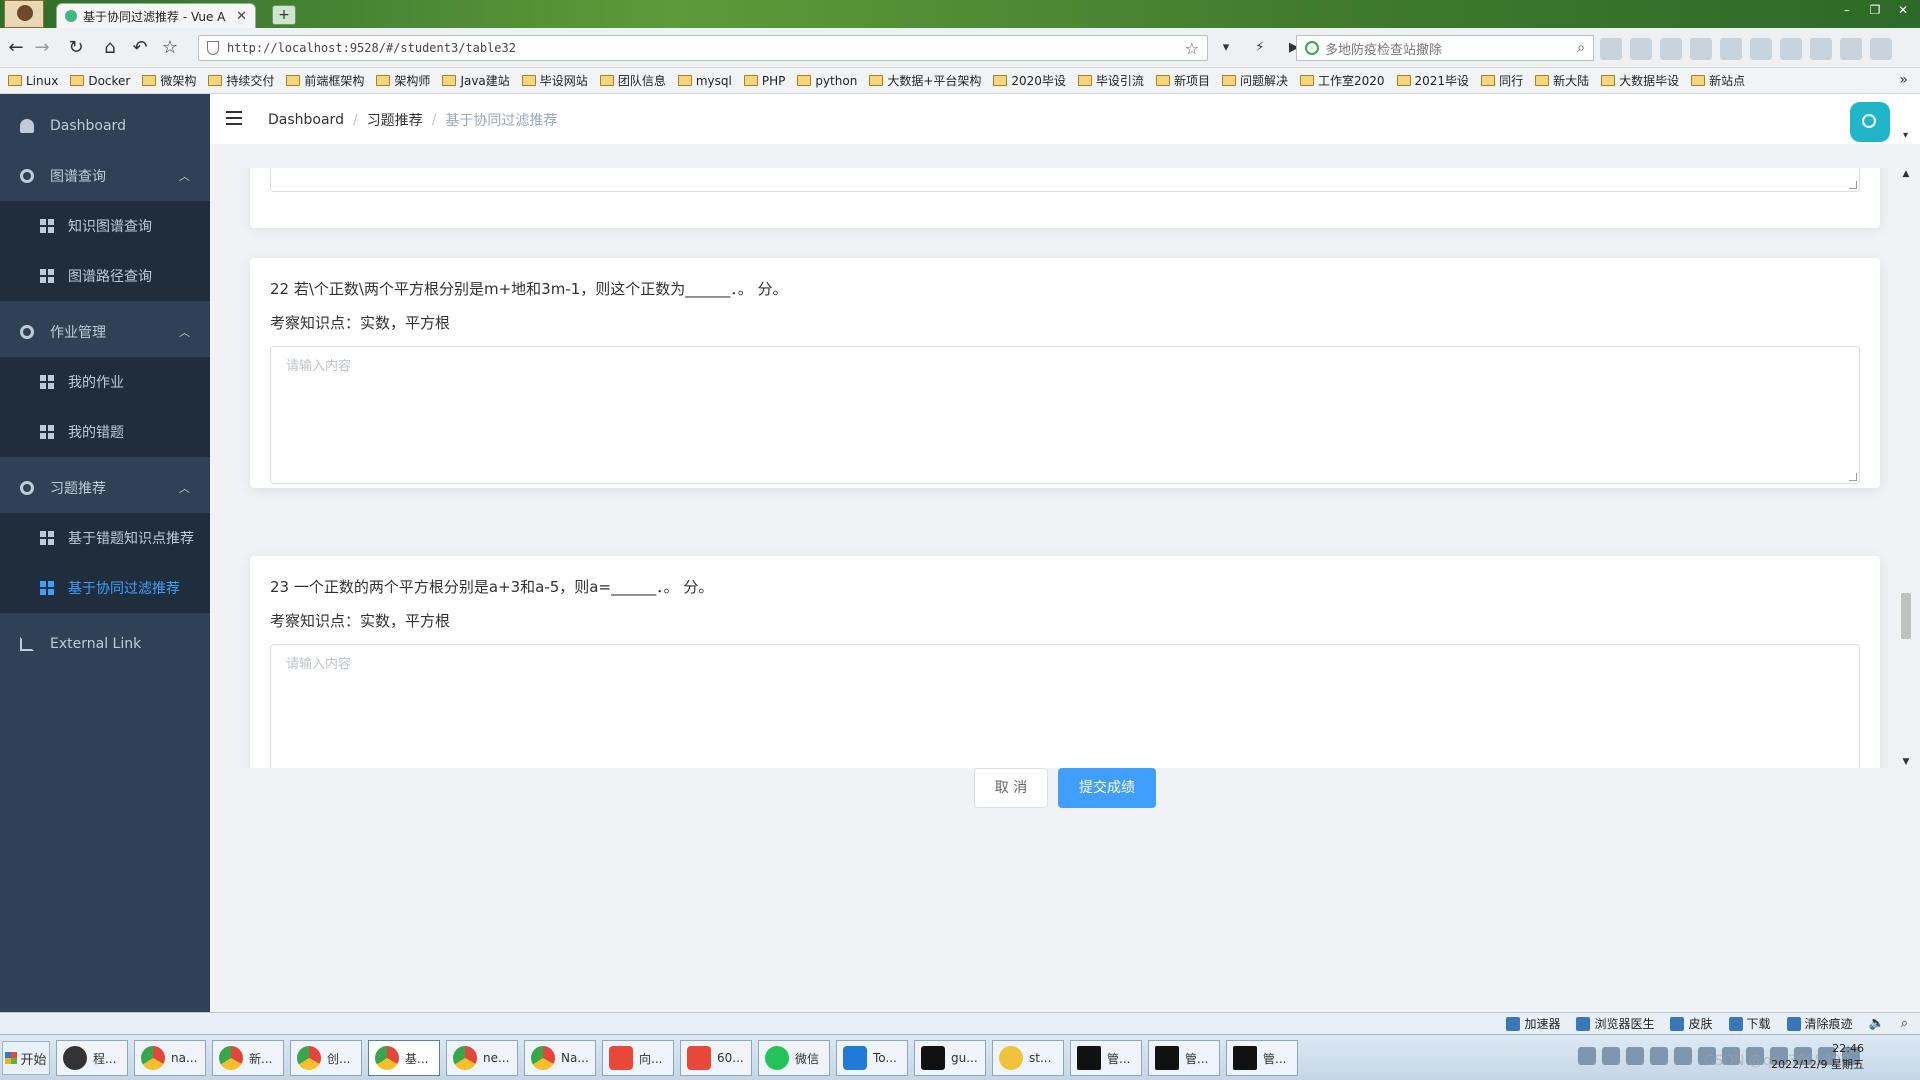 The height and width of the screenshot is (1080, 1920). I want to click on sidebar-item-graph-query: 图谱查询 ︿, so click(105, 176).